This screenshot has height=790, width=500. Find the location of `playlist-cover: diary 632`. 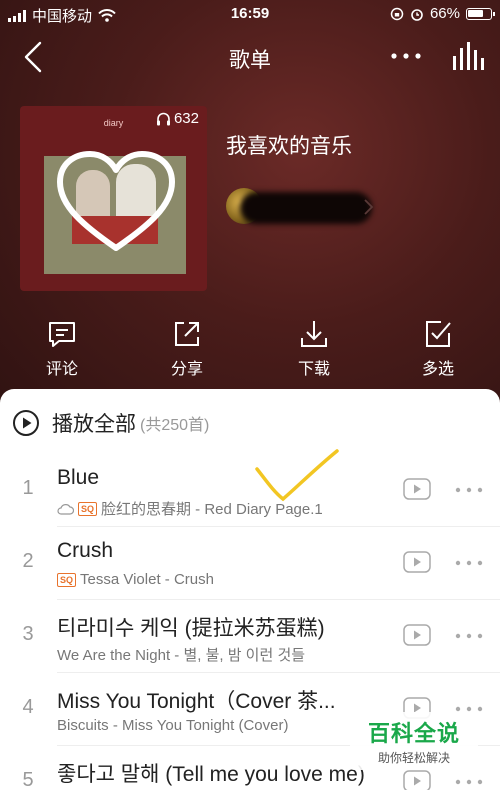

playlist-cover: diary 632 is located at coordinates (113, 198).